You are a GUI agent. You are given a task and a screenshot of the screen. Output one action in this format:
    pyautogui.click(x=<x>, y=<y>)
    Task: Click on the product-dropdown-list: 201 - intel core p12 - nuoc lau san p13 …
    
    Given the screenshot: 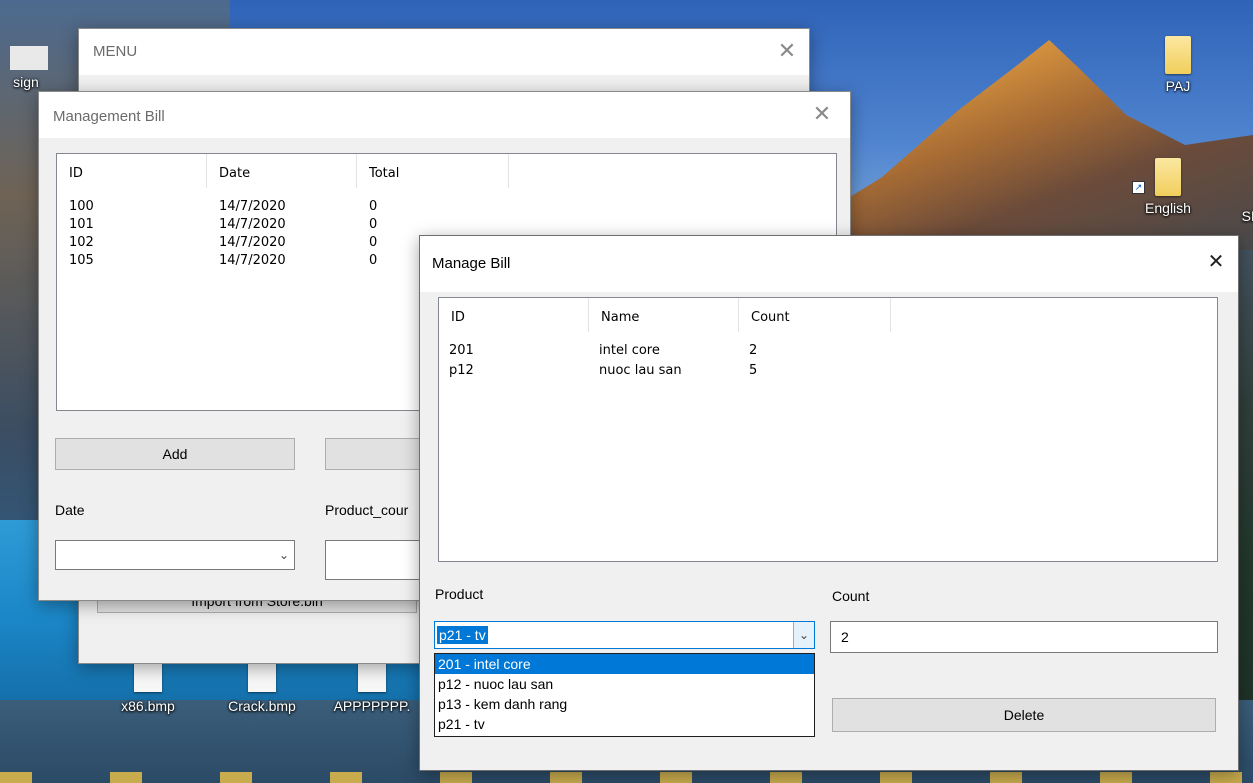 What is the action you would take?
    pyautogui.click(x=624, y=695)
    